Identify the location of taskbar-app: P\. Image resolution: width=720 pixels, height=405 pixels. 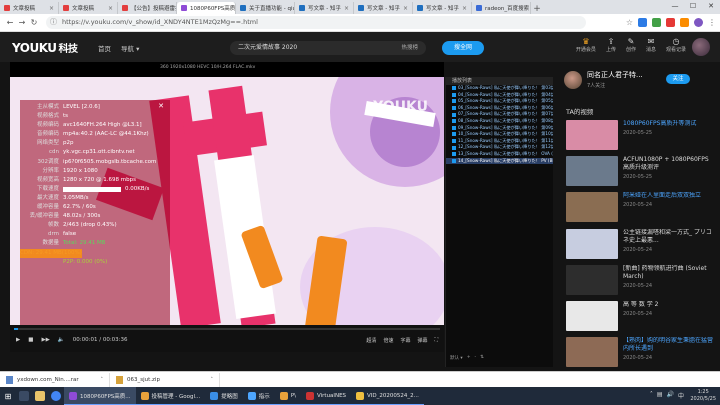
(287, 396).